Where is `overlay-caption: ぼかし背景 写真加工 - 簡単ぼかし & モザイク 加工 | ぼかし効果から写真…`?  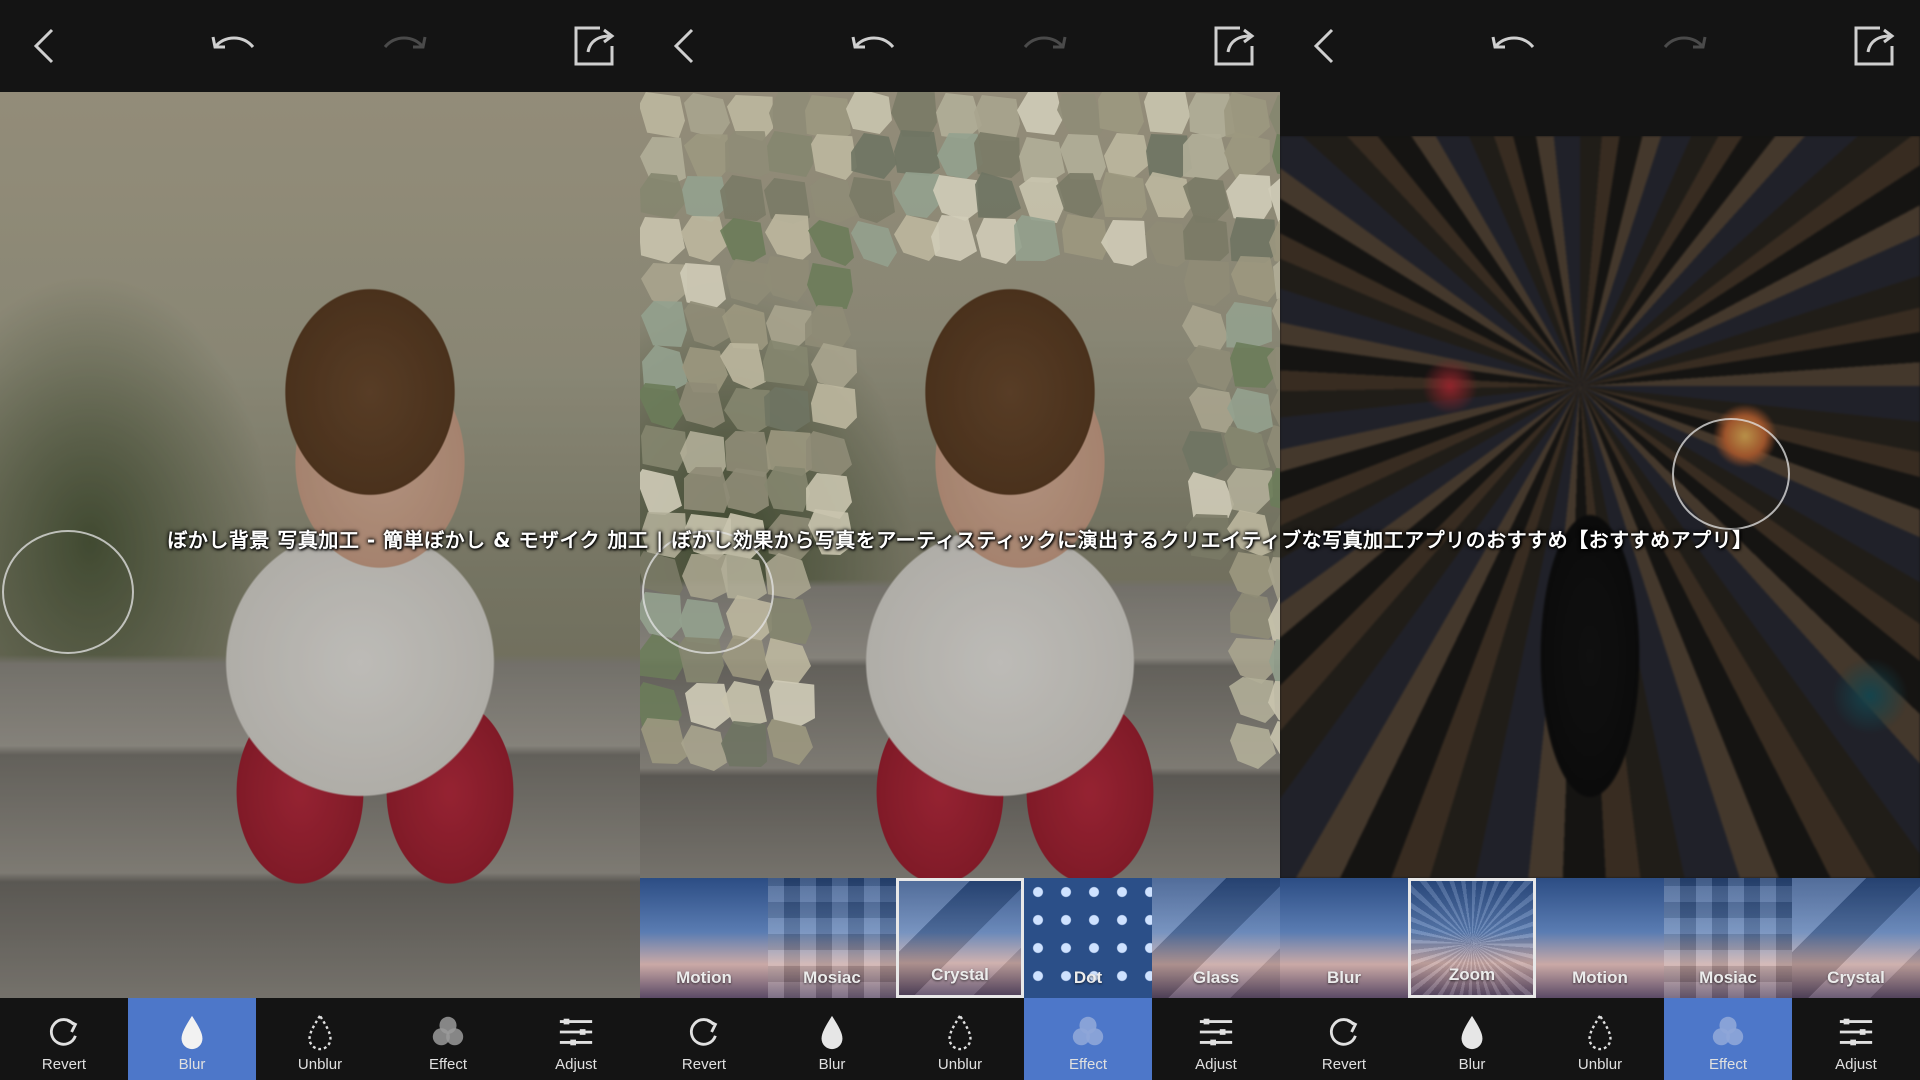 overlay-caption: ぼかし背景 写真加工 - 簡単ぼかし & モザイク 加工 | ぼかし効果から写真… is located at coordinates (960, 540).